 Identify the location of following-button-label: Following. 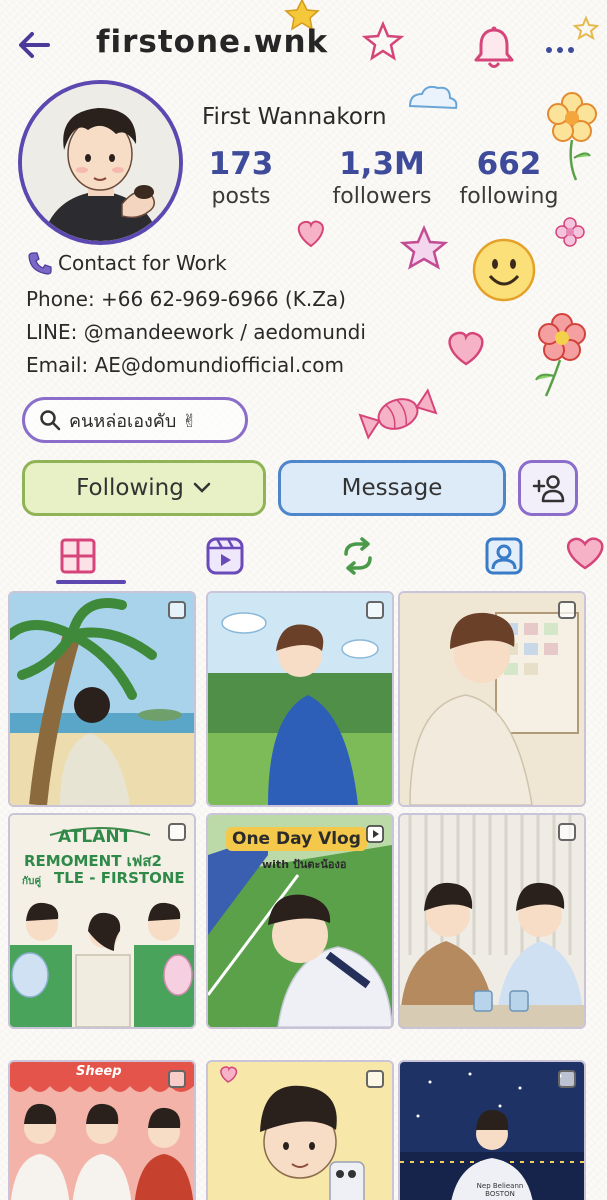
(130, 488).